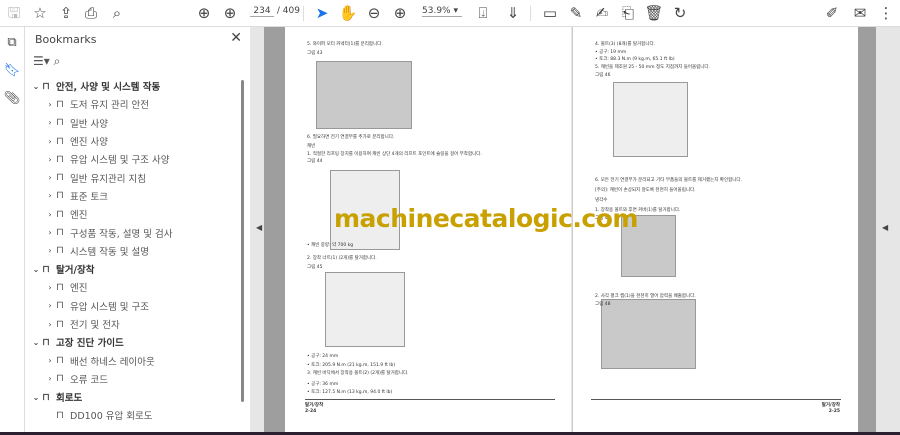 This screenshot has height=435, width=900. What do you see at coordinates (204, 13) in the screenshot?
I see `prev-page-icon: ⊕` at bounding box center [204, 13].